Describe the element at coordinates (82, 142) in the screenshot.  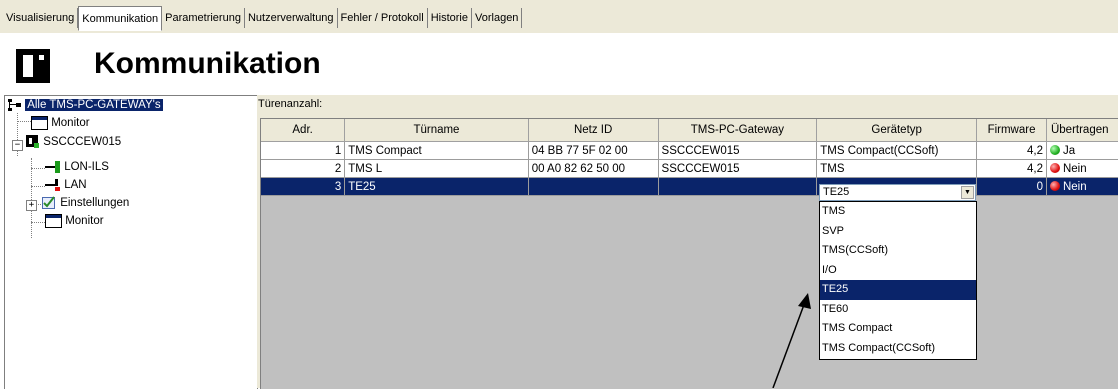
I see `tree-device-label: SSCCCEW015` at that location.